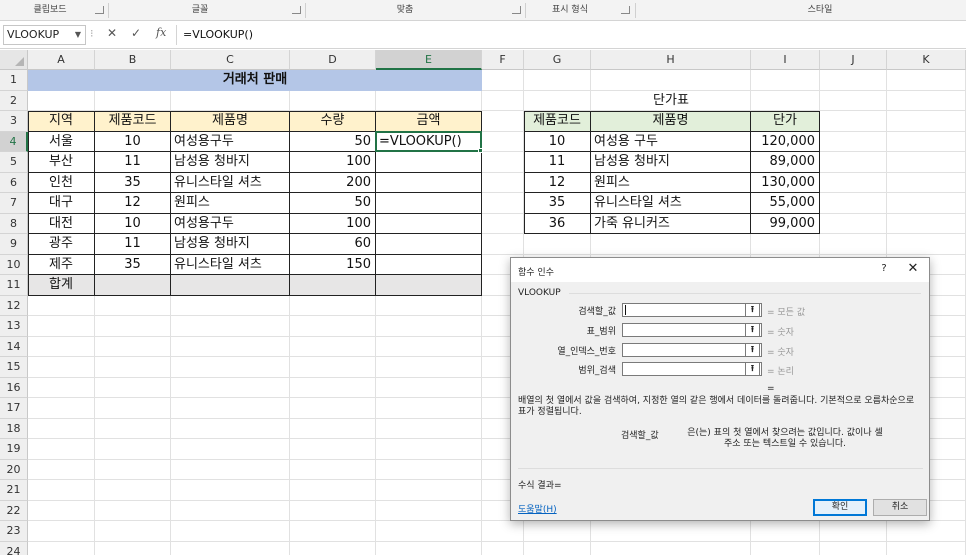 Image resolution: width=966 pixels, height=555 pixels. I want to click on row-header-18: 18, so click(14, 428).